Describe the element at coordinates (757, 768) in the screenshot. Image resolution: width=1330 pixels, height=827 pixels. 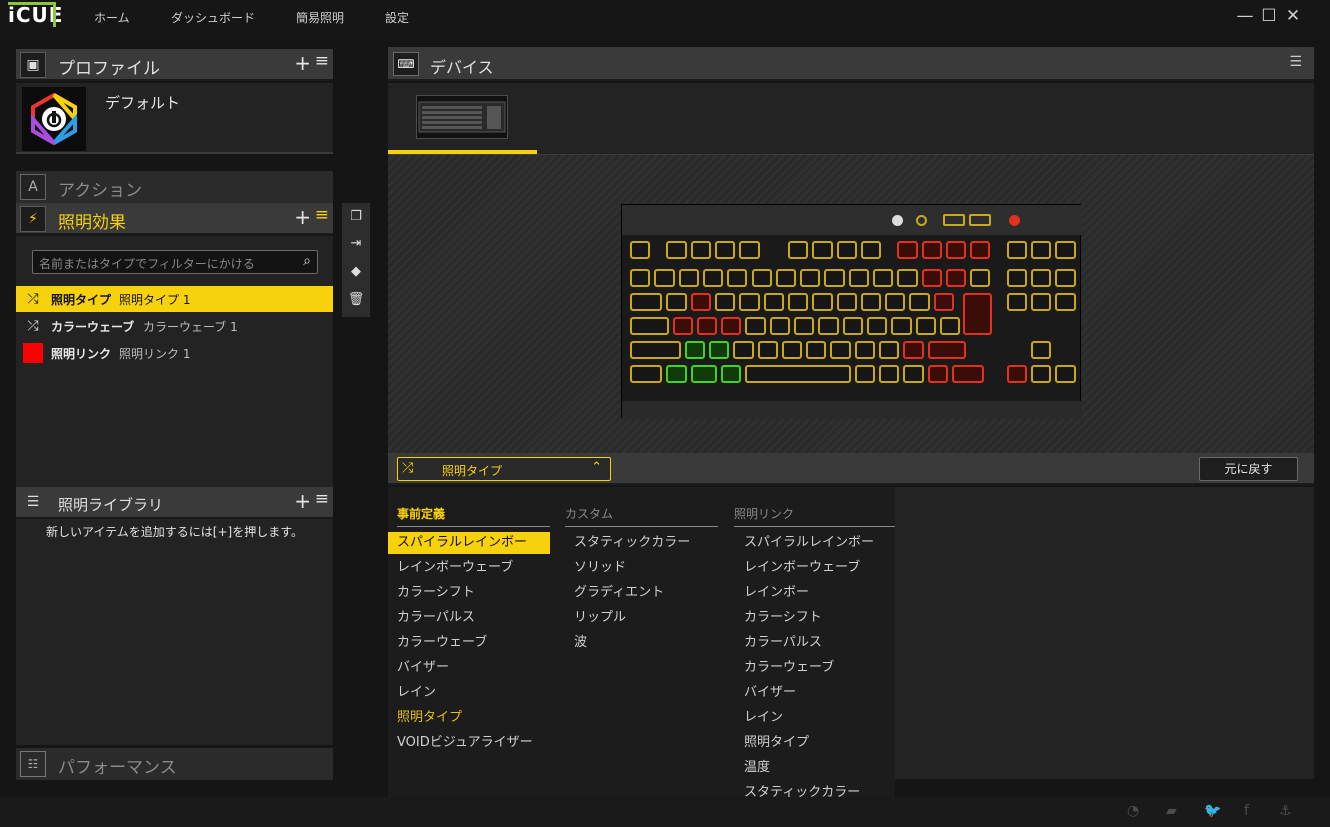
I see `menu-item-link-temperature: 温度` at that location.